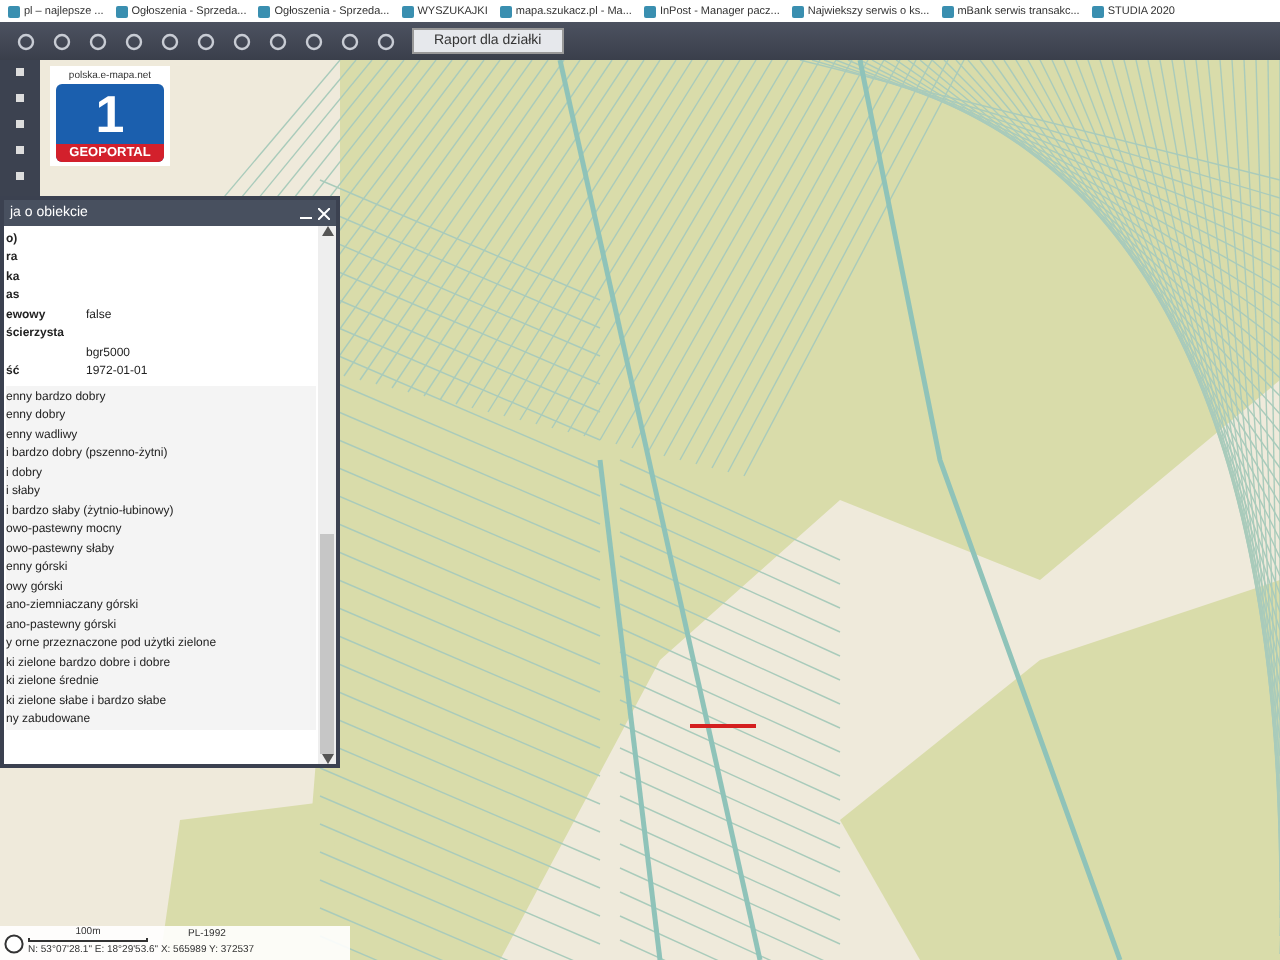 The image size is (1280, 960). Describe the element at coordinates (327, 644) in the screenshot. I see `scroll-thumb` at that location.